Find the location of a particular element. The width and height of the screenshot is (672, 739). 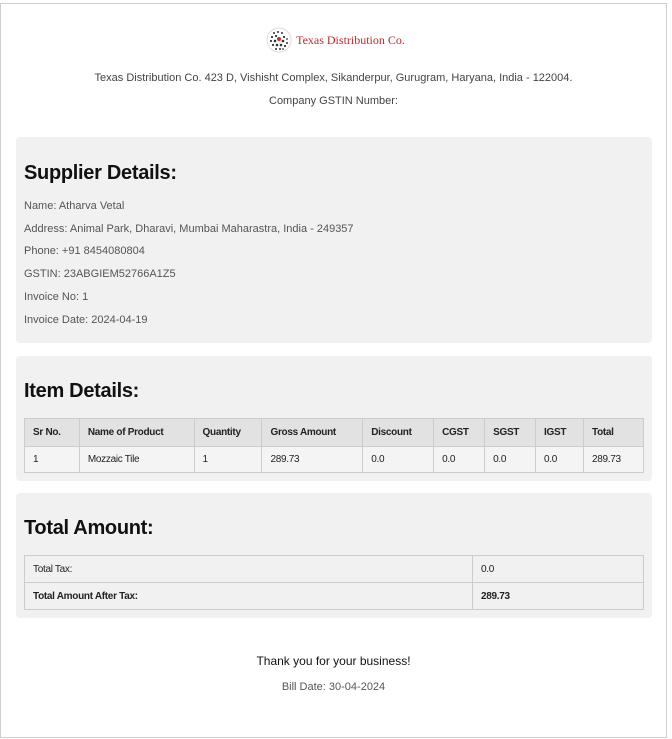

column-header-discount: Discount is located at coordinates (398, 432).